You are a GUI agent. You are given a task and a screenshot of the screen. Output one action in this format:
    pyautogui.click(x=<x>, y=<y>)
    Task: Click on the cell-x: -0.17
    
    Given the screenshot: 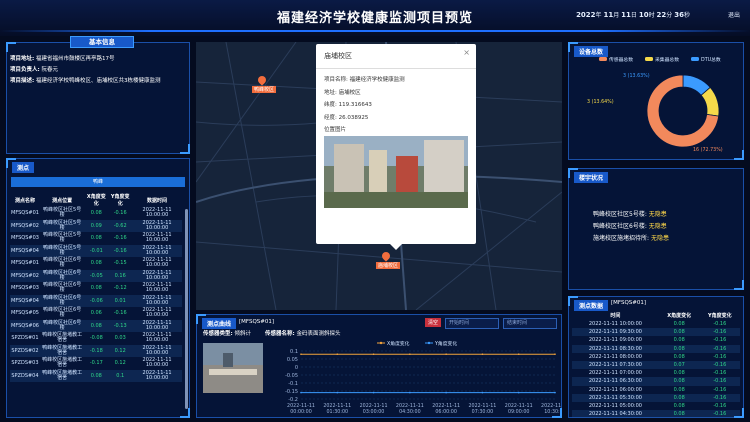 What is the action you would take?
    pyautogui.click(x=96, y=363)
    